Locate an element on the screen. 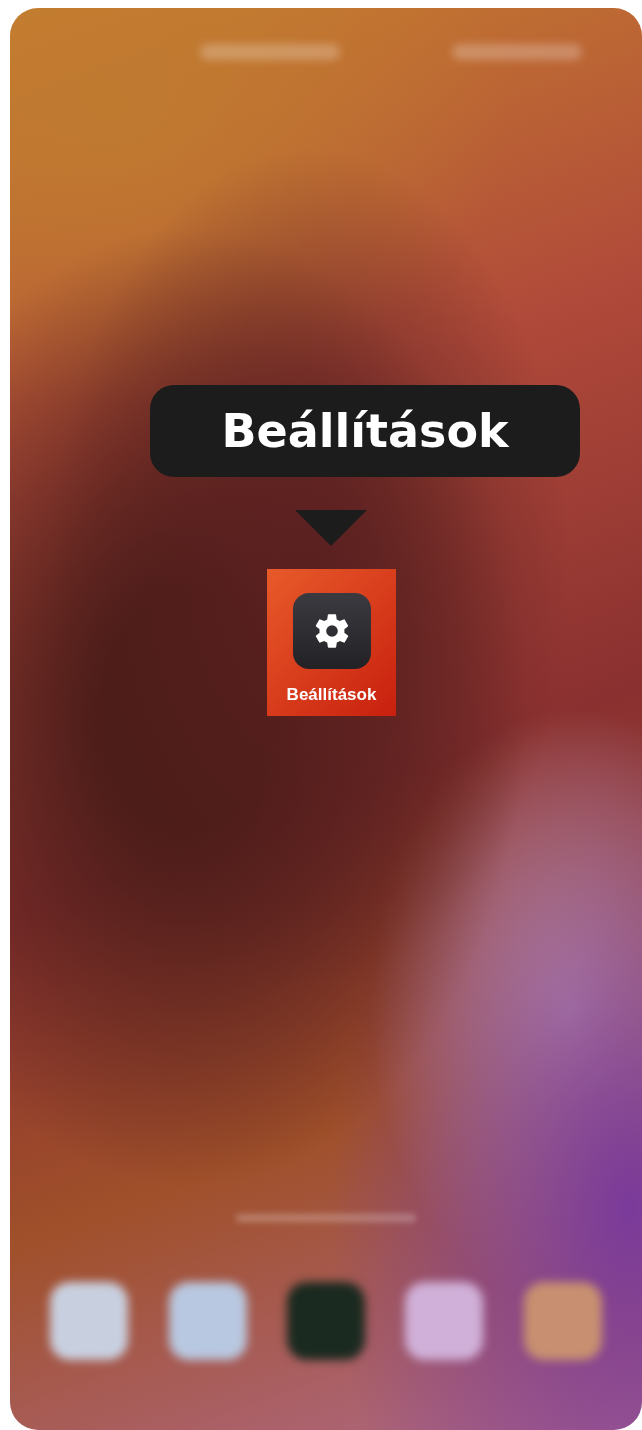 This screenshot has height=1430, width=642. tooltip: Beállítások is located at coordinates (365, 431).